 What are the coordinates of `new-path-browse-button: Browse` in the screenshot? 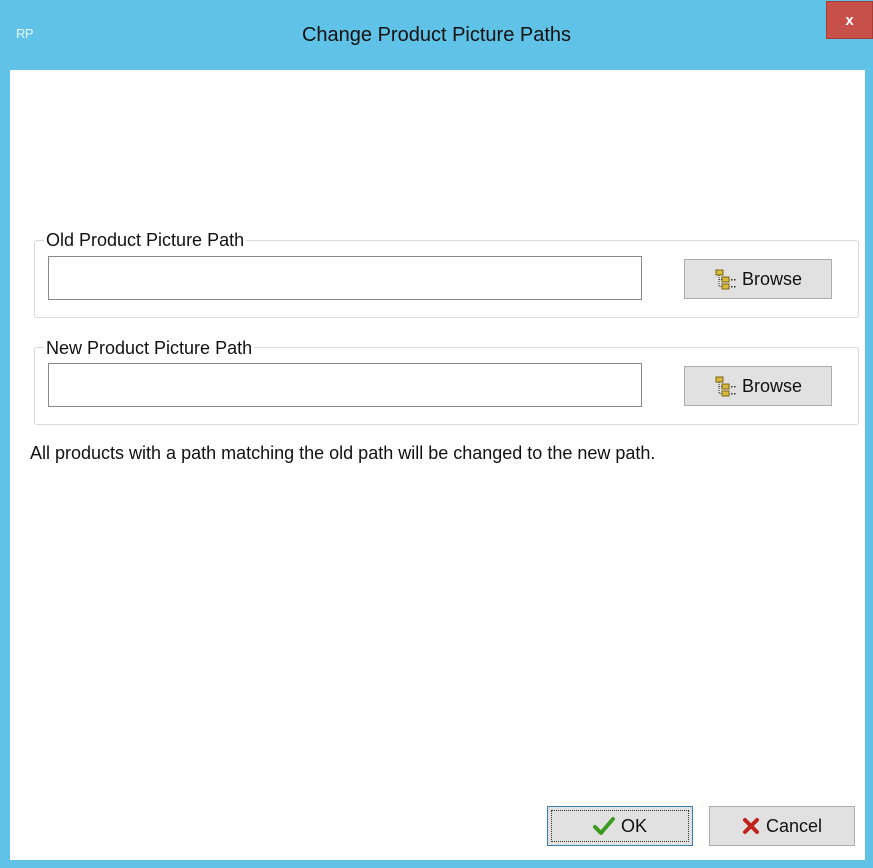 It's located at (758, 386).